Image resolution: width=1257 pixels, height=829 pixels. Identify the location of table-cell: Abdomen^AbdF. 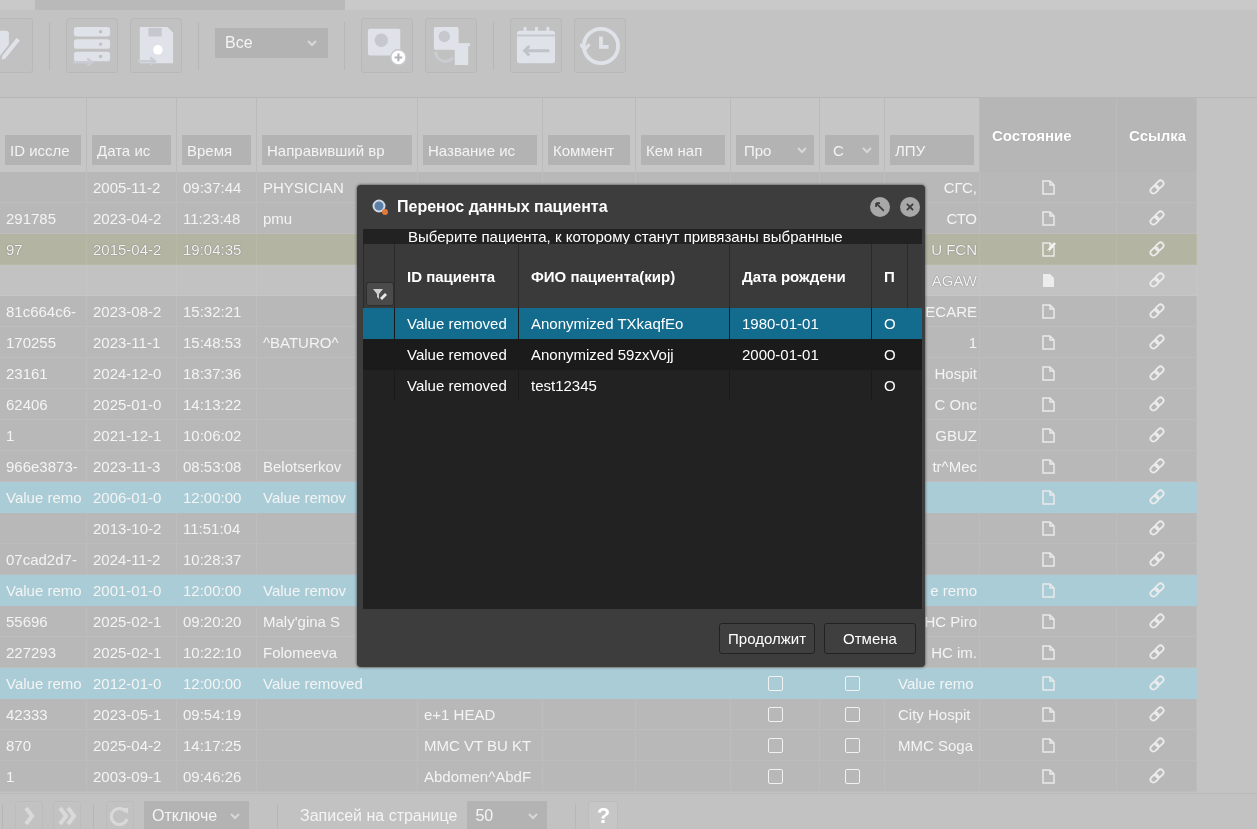
(480, 776).